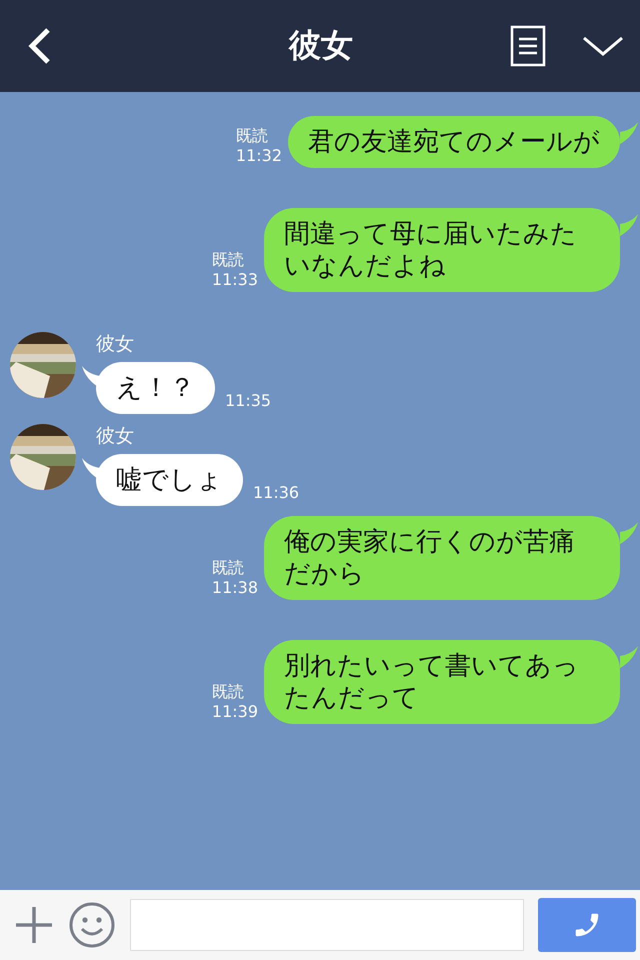 This screenshot has width=640, height=960. What do you see at coordinates (528, 46) in the screenshot?
I see `menu-icon` at bounding box center [528, 46].